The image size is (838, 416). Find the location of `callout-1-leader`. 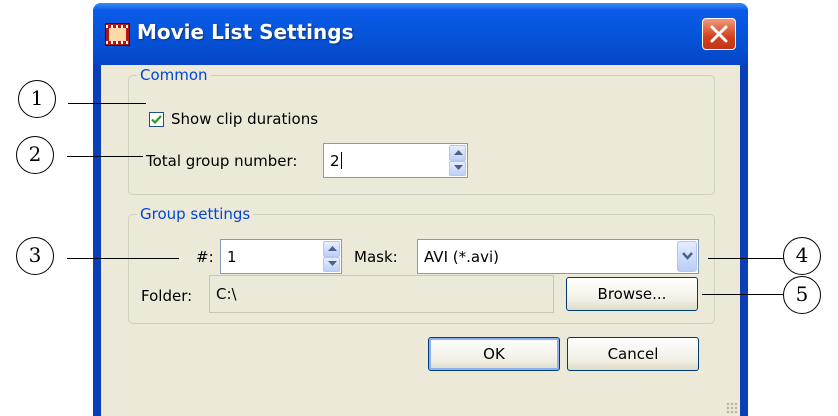

callout-1-leader is located at coordinates (107, 103).